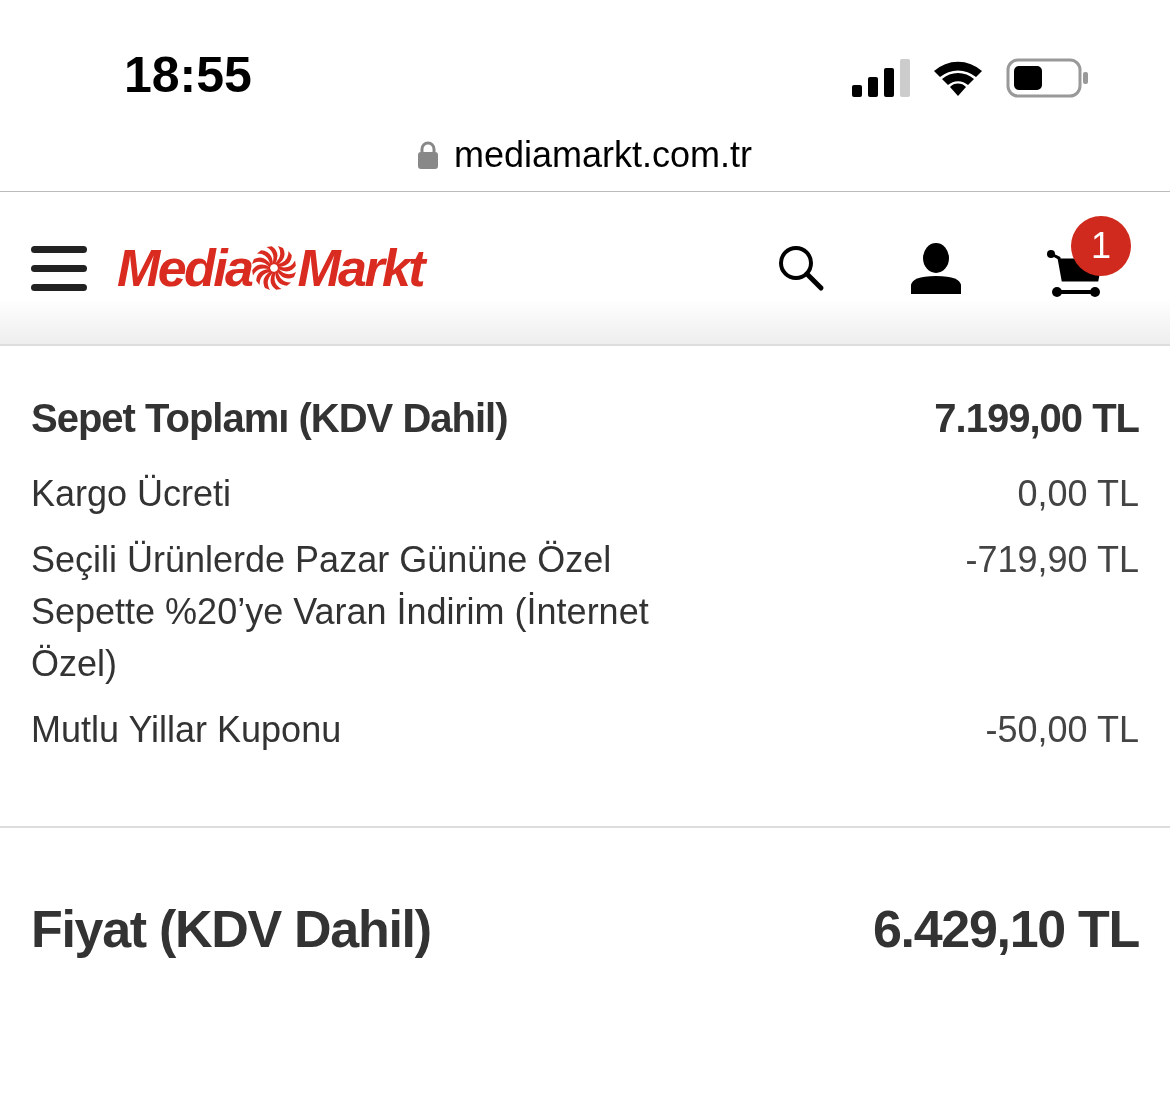 This screenshot has height=1107, width=1170. I want to click on clock: 18:55, so click(188, 75).